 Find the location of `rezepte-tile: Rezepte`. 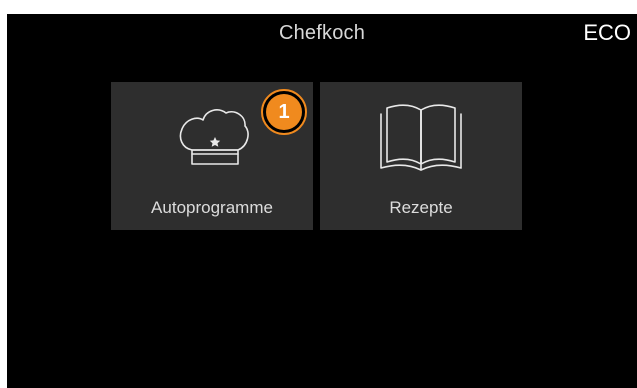

rezepte-tile: Rezepte is located at coordinates (421, 156).